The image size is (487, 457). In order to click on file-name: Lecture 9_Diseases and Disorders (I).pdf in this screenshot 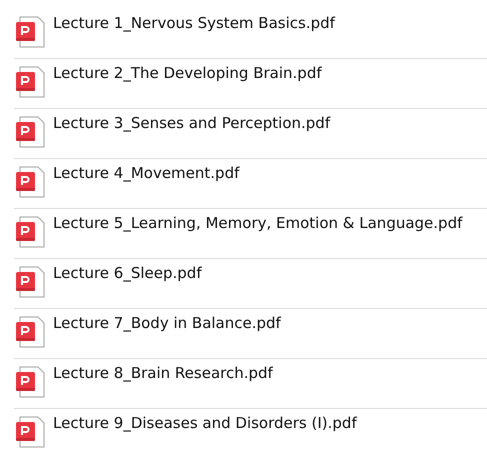, I will do `click(205, 423)`.